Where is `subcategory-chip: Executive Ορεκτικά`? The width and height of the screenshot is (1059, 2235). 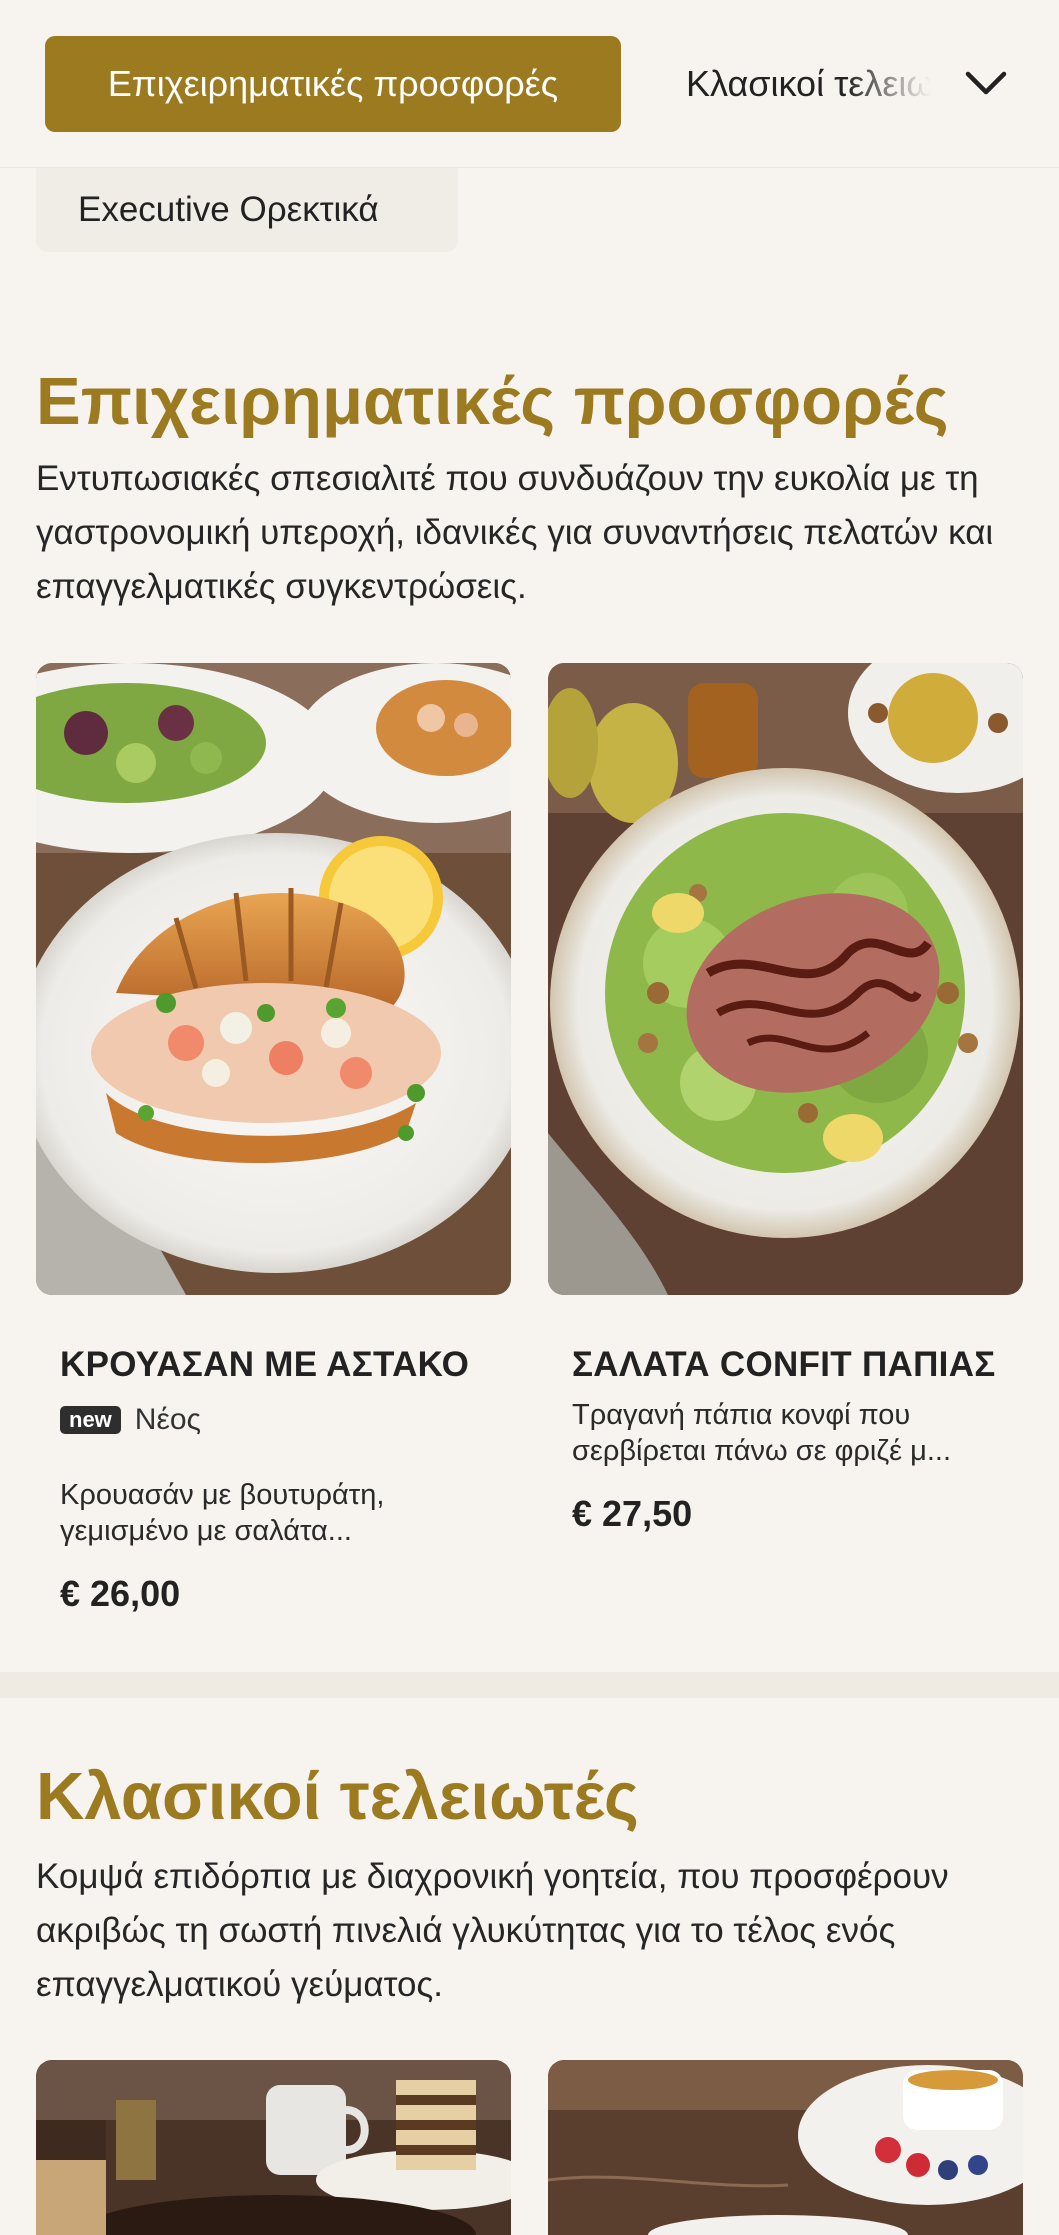
subcategory-chip: Executive Ορεκτικά is located at coordinates (247, 210).